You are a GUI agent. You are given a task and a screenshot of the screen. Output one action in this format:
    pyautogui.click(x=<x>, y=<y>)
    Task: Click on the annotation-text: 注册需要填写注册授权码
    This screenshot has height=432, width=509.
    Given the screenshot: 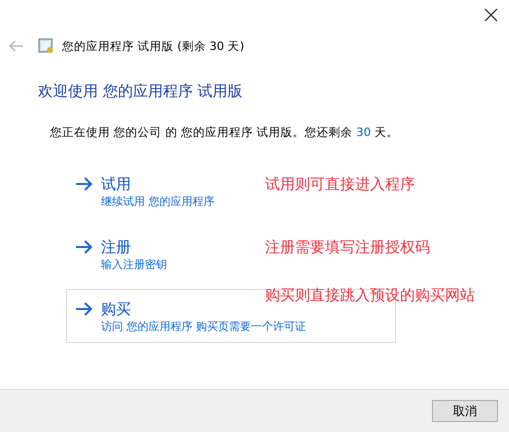 What is the action you would take?
    pyautogui.click(x=347, y=247)
    